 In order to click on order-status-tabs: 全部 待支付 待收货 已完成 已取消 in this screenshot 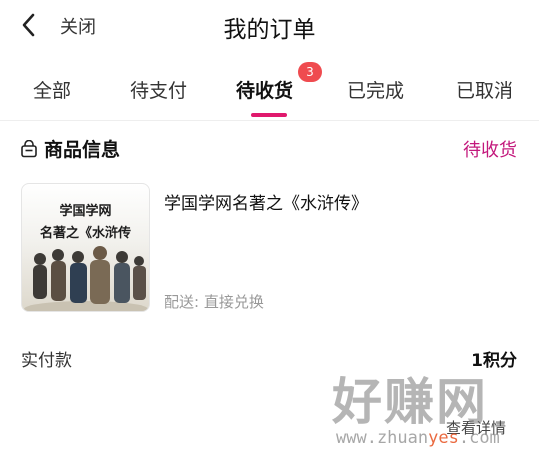, I will do `click(269, 88)`.